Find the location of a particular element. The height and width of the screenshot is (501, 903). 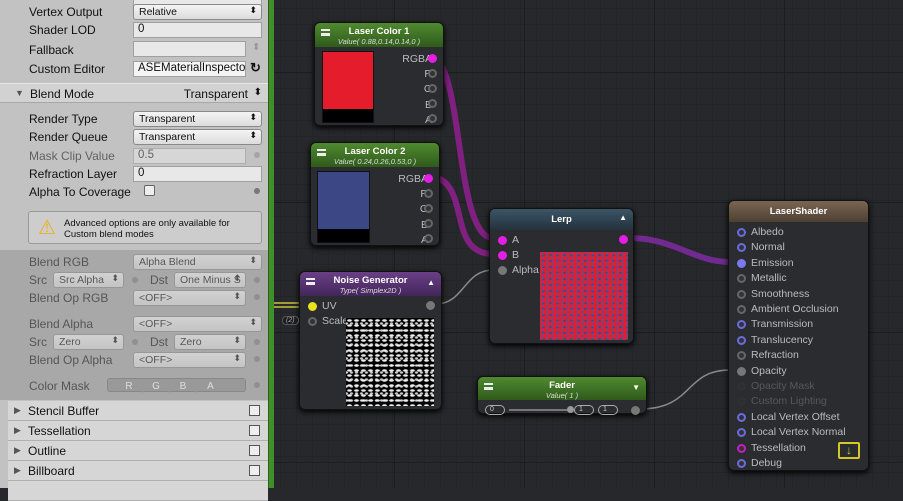

input-port-metallic: Metallic is located at coordinates (762, 278).